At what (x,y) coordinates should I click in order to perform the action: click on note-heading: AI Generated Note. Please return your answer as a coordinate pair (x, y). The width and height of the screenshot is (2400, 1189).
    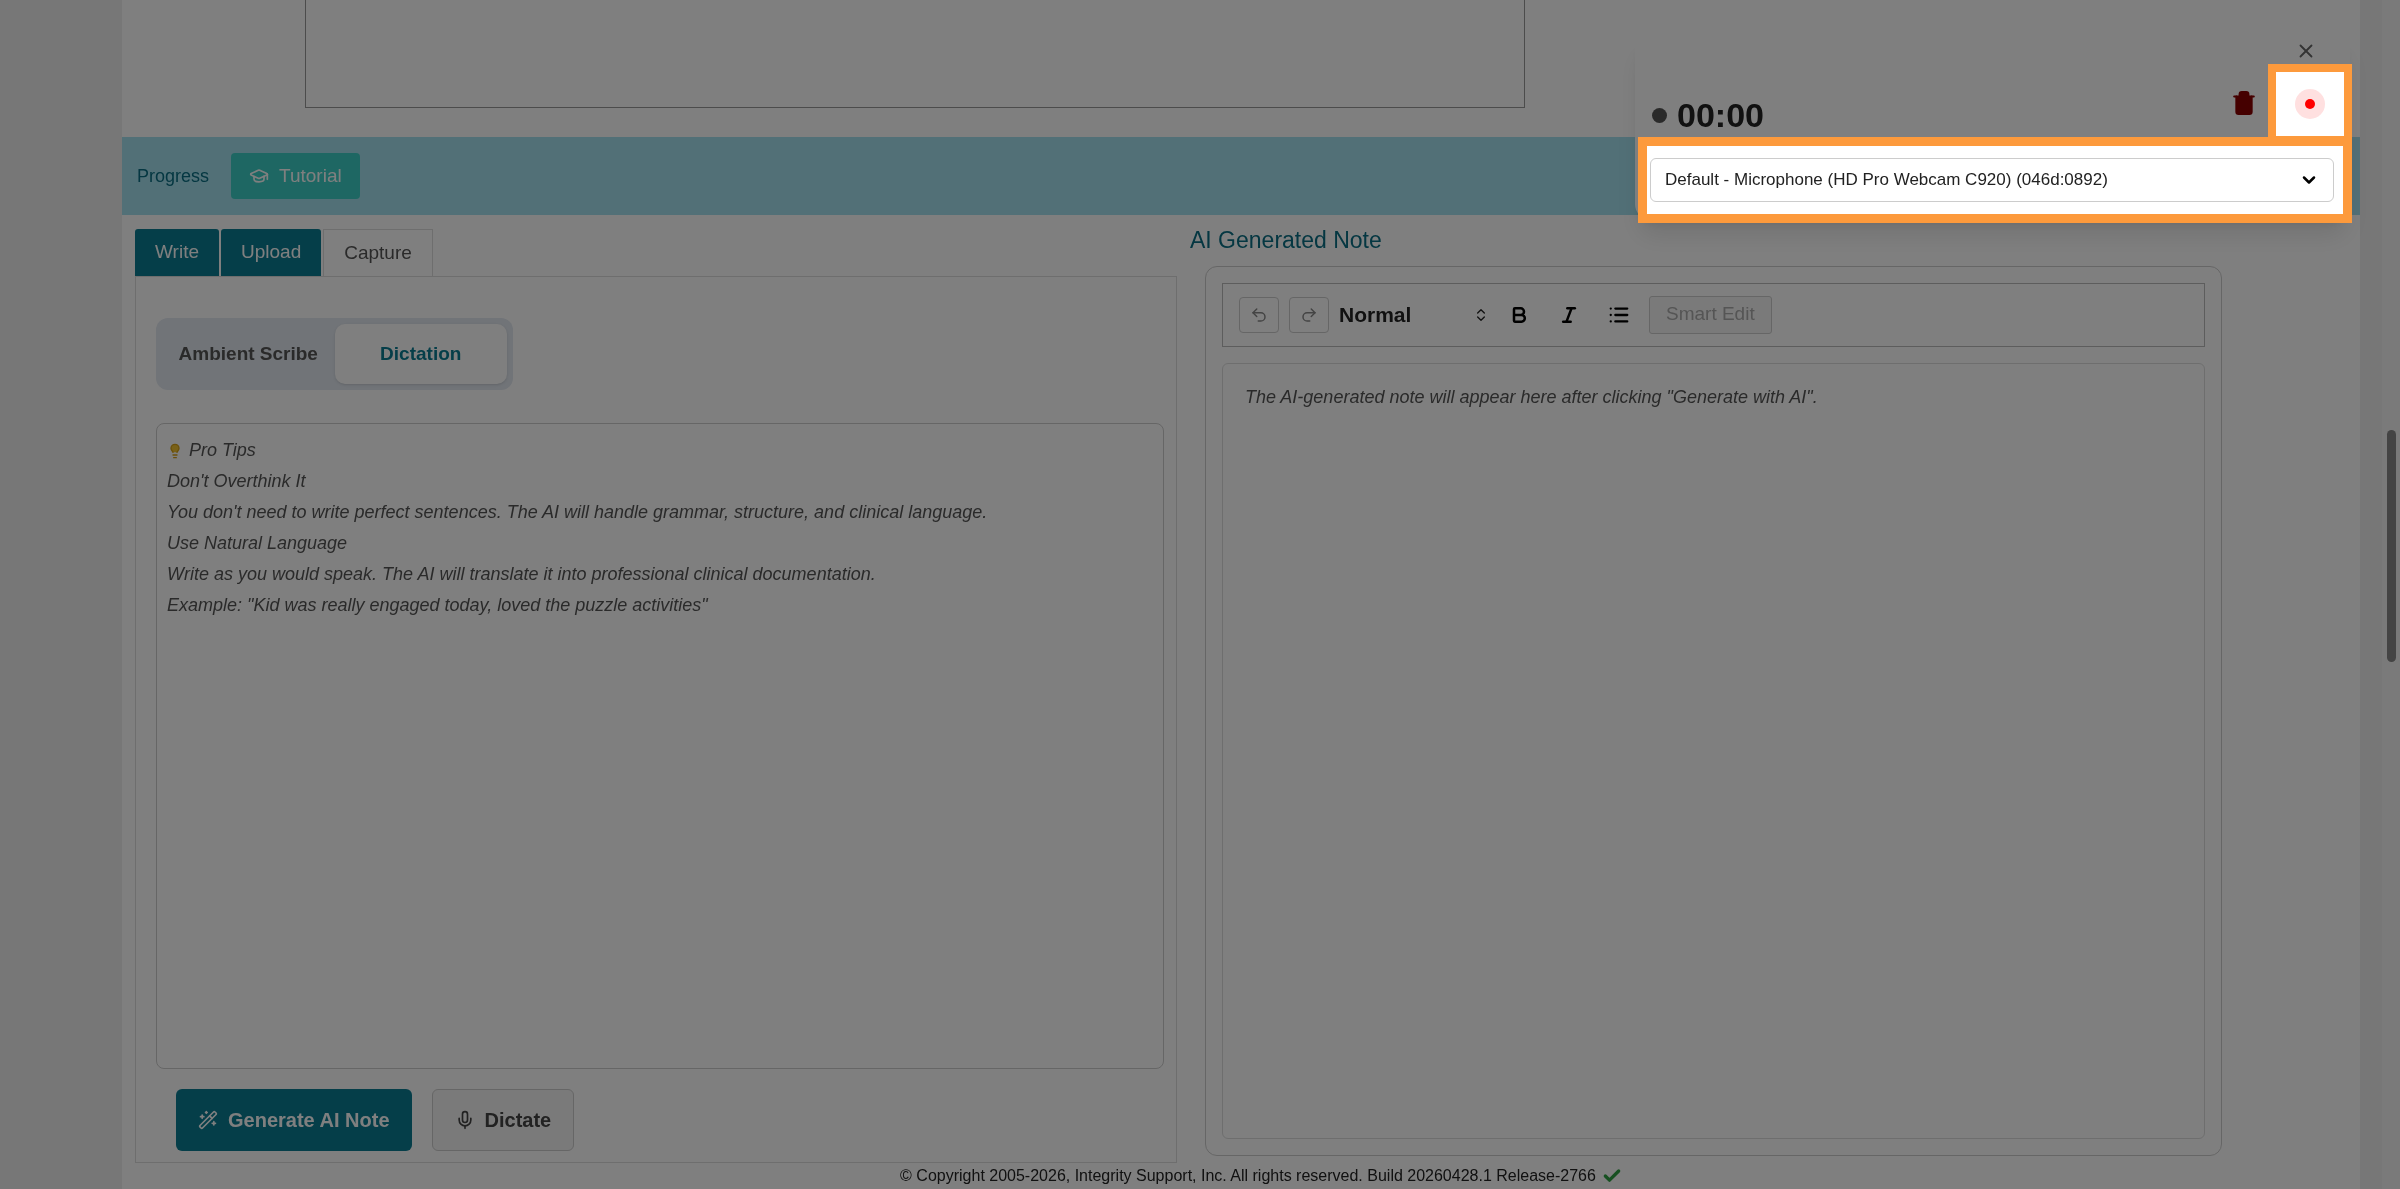
    Looking at the image, I should click on (1286, 240).